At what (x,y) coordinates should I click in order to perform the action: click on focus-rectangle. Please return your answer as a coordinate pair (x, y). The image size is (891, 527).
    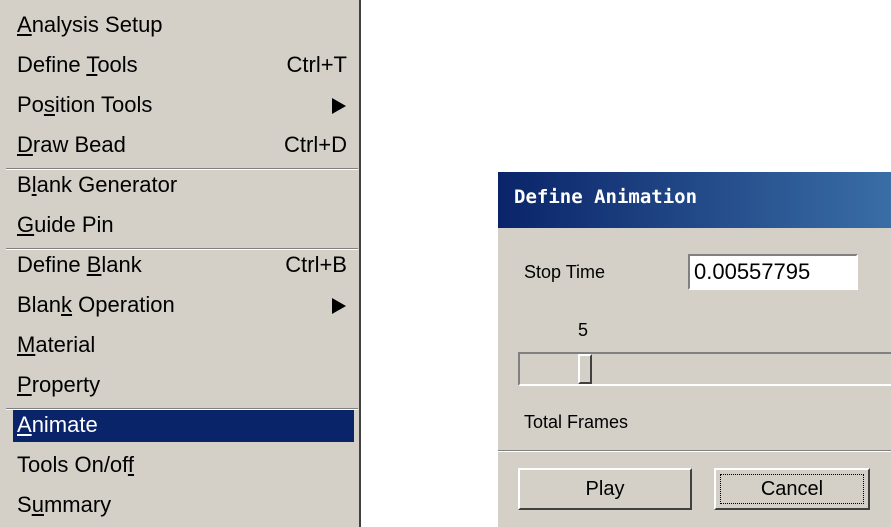
    Looking at the image, I should click on (792, 489).